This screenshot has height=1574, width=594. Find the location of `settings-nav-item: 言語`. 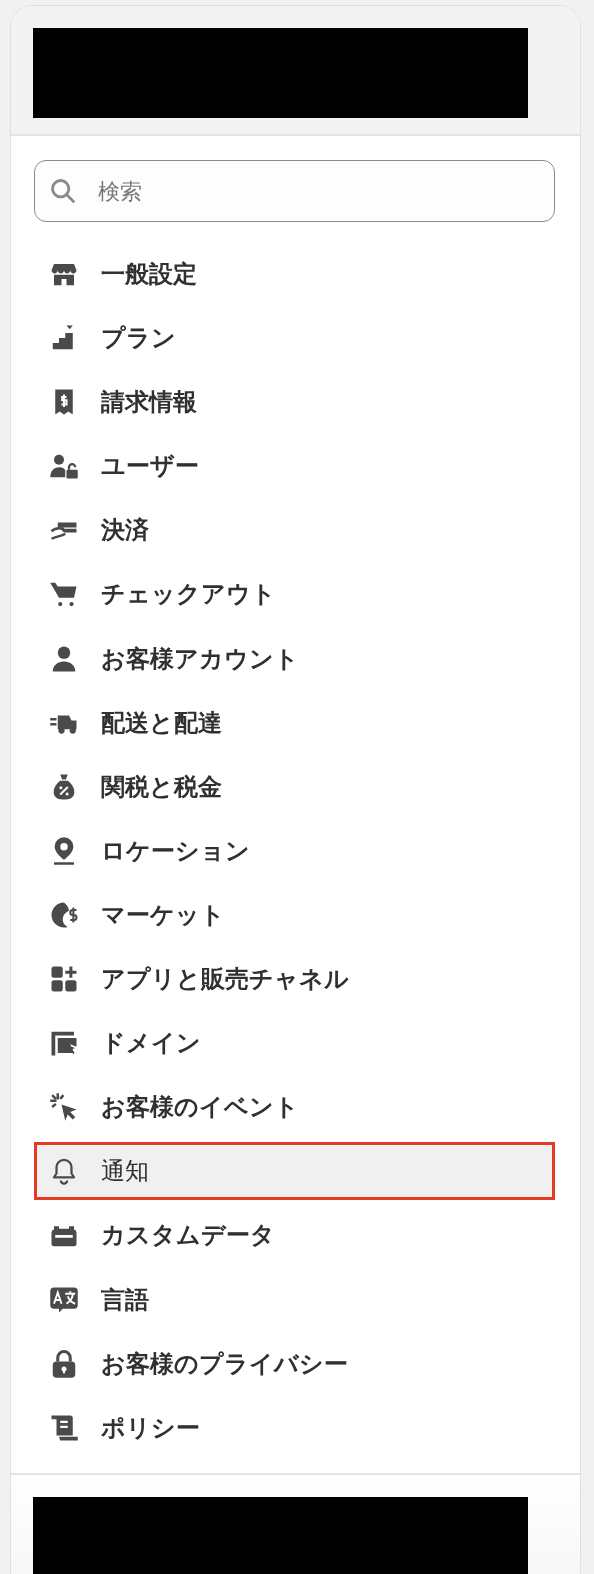

settings-nav-item: 言語 is located at coordinates (294, 1299).